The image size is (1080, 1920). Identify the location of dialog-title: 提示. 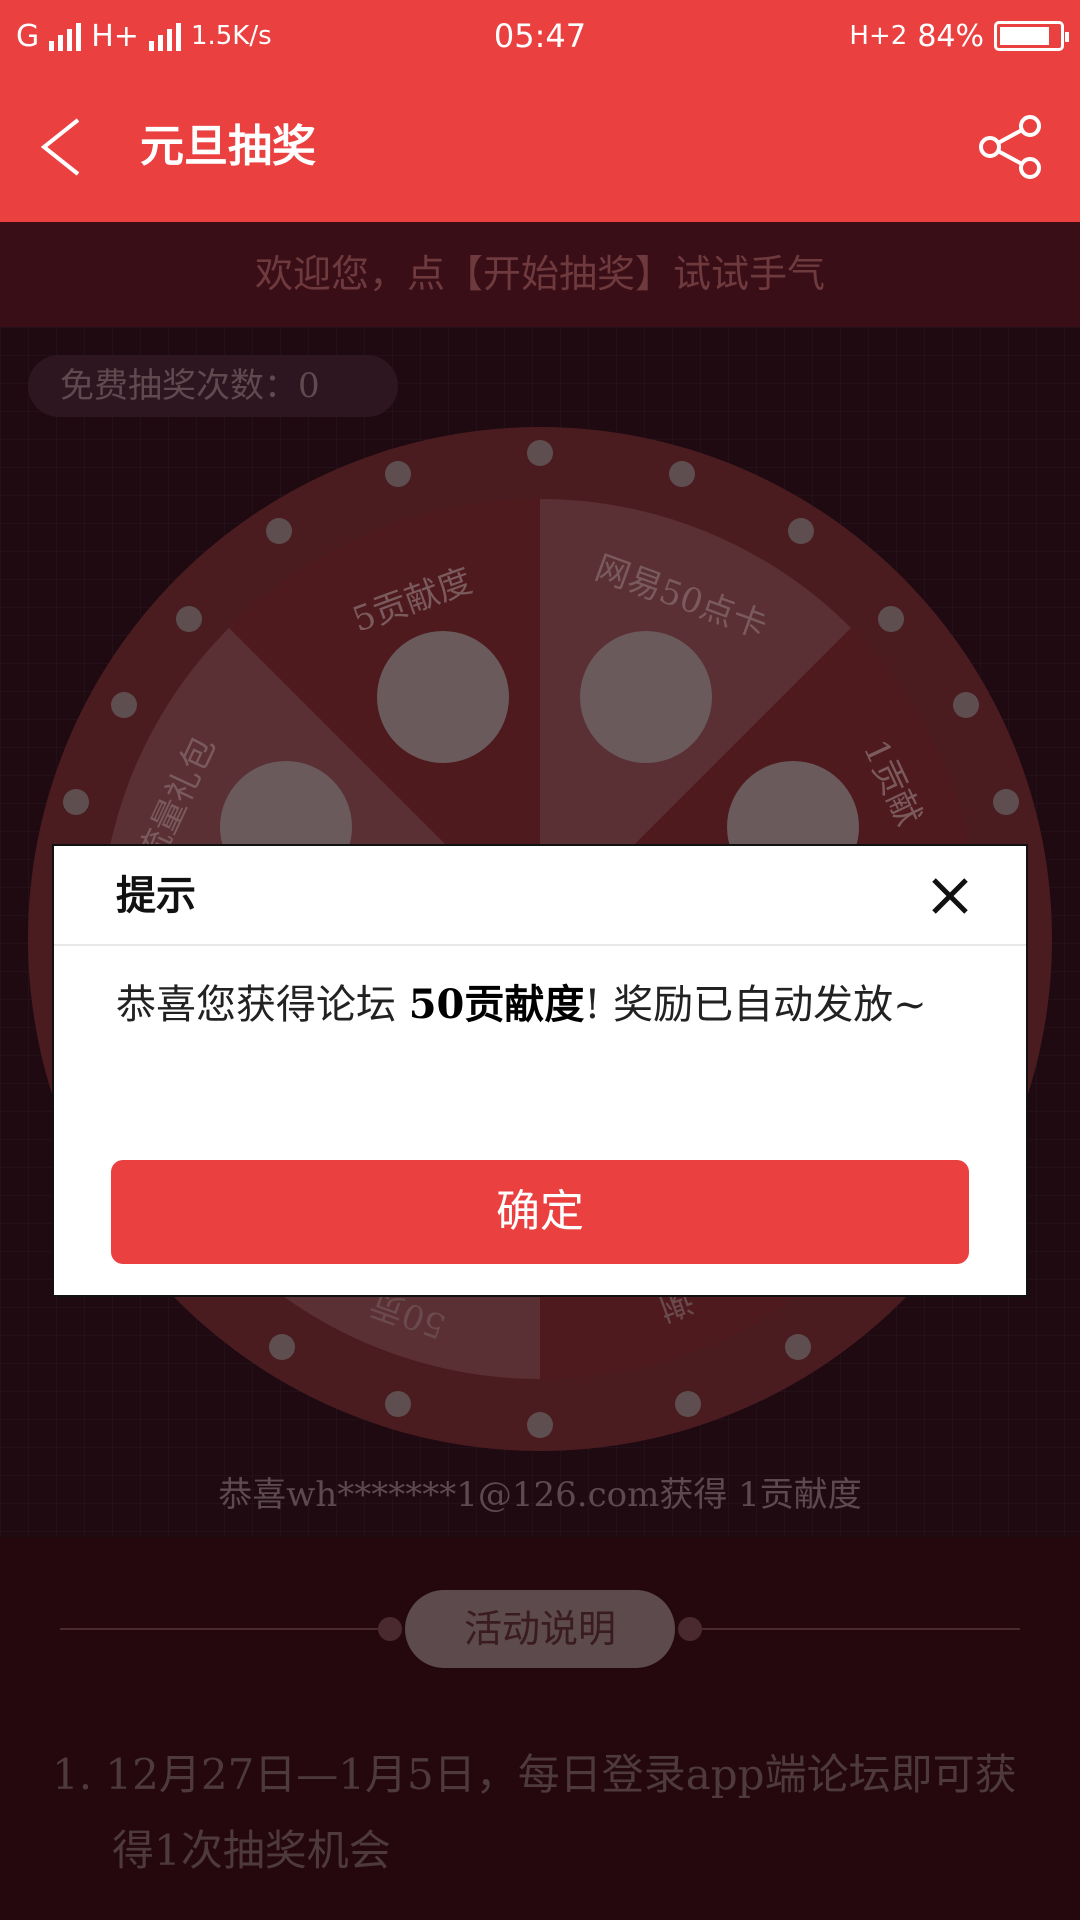
(156, 895).